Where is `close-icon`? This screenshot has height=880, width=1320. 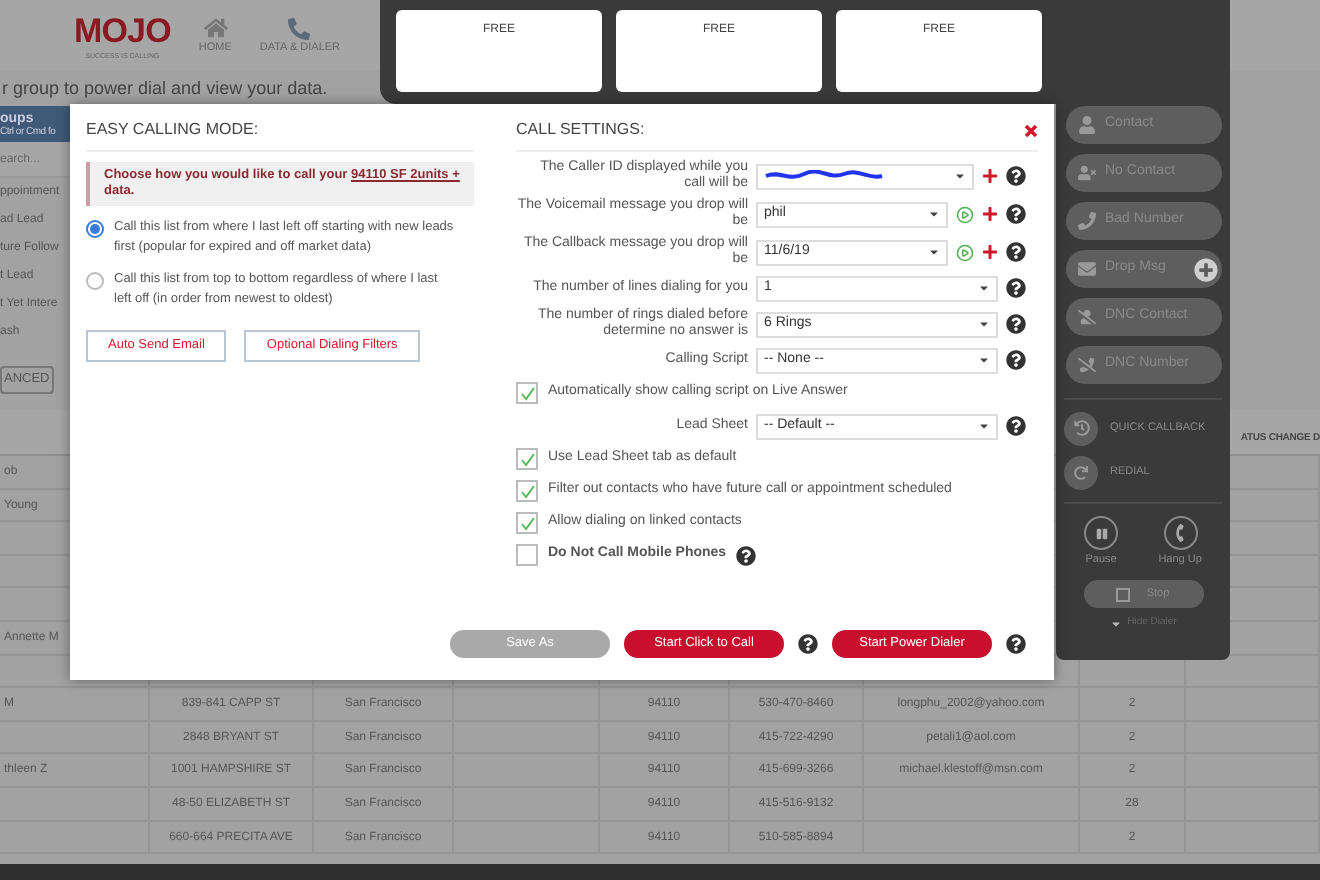 close-icon is located at coordinates (1031, 130).